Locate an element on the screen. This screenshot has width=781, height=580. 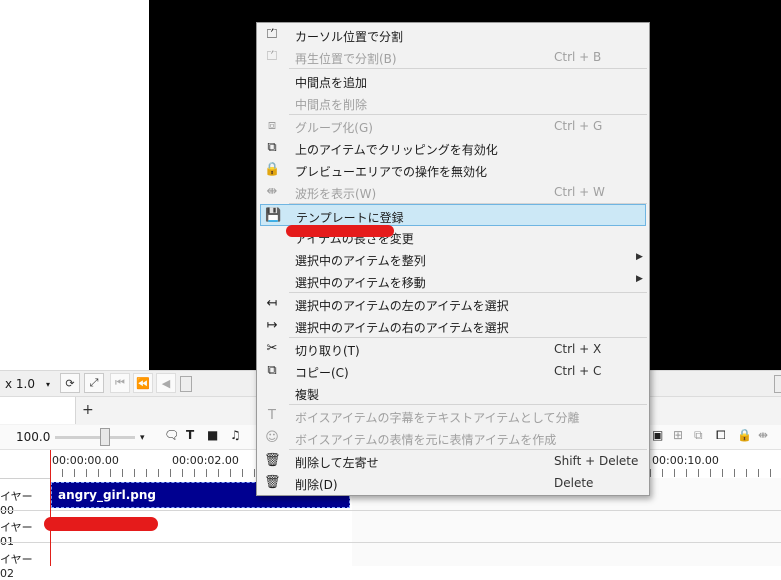
menu-item-duplicate: 複製 is located at coordinates (453, 393).